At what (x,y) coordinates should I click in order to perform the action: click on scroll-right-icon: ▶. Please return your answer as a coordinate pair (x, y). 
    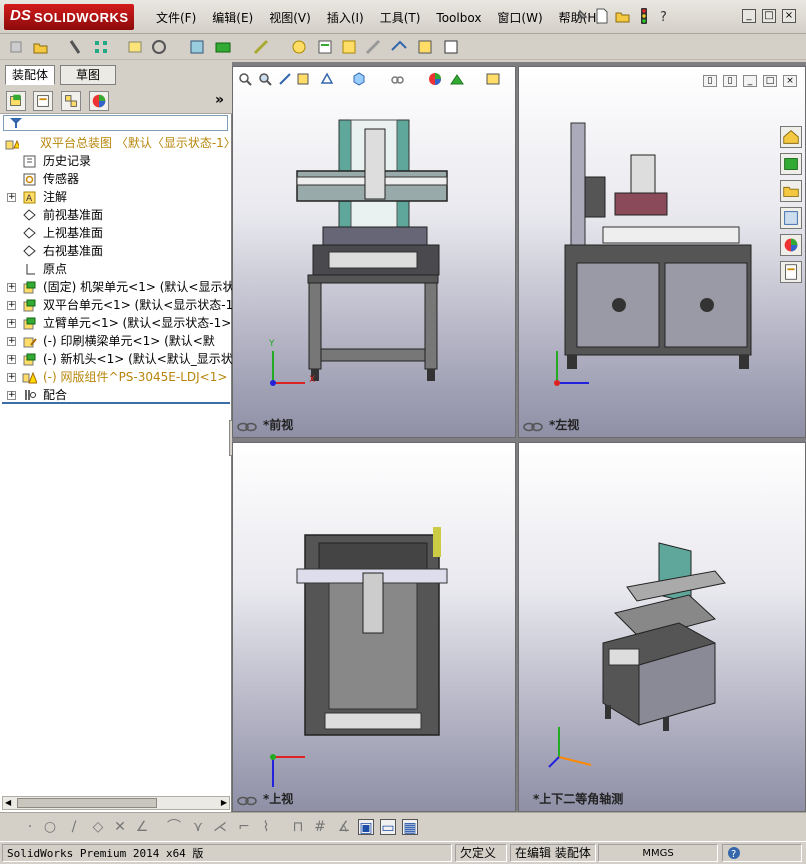
    Looking at the image, I should click on (224, 803).